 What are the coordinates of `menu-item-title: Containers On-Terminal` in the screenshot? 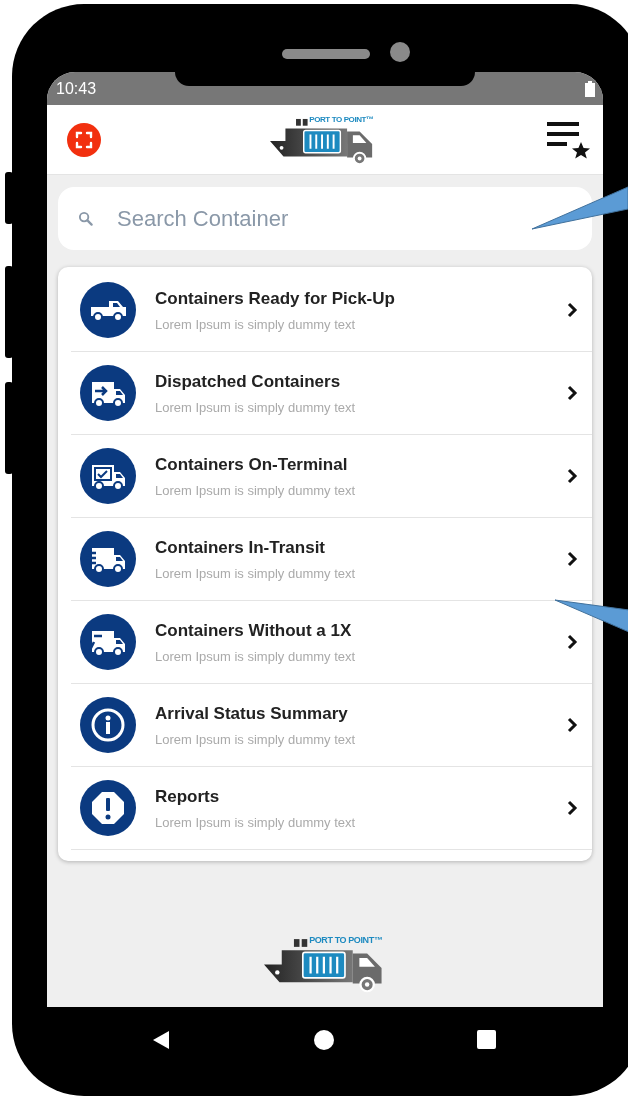 It's located at (252, 464).